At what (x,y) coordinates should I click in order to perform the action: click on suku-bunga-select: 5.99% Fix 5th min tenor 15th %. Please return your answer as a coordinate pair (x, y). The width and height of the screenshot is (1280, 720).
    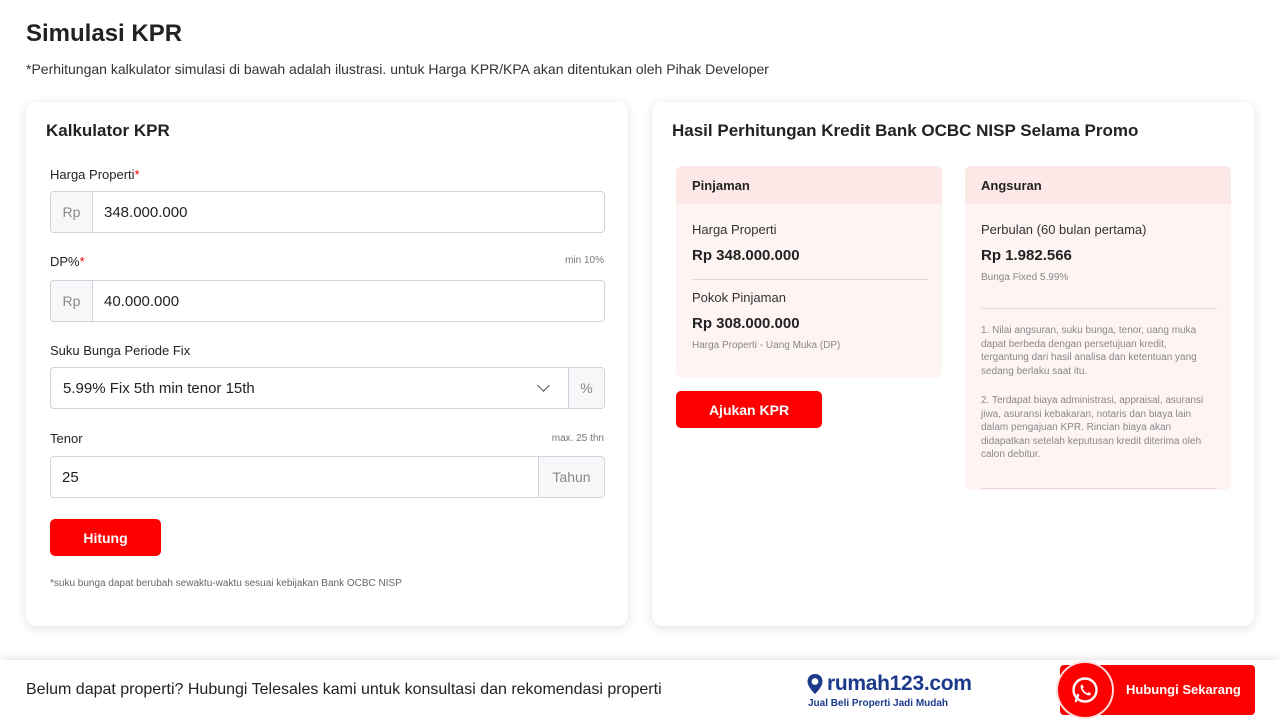
    Looking at the image, I should click on (327, 388).